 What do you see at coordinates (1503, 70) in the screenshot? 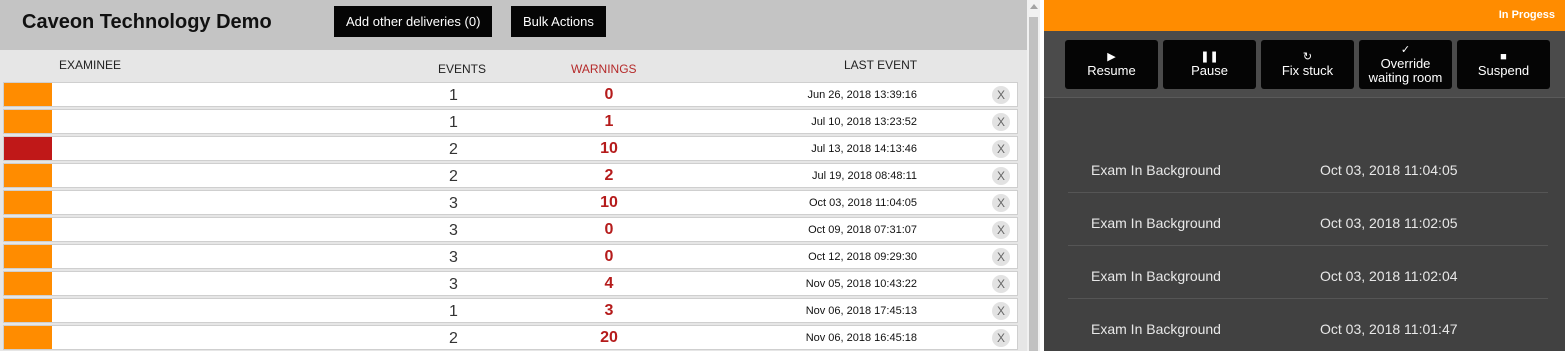
I see `suspend-label: Suspend` at bounding box center [1503, 70].